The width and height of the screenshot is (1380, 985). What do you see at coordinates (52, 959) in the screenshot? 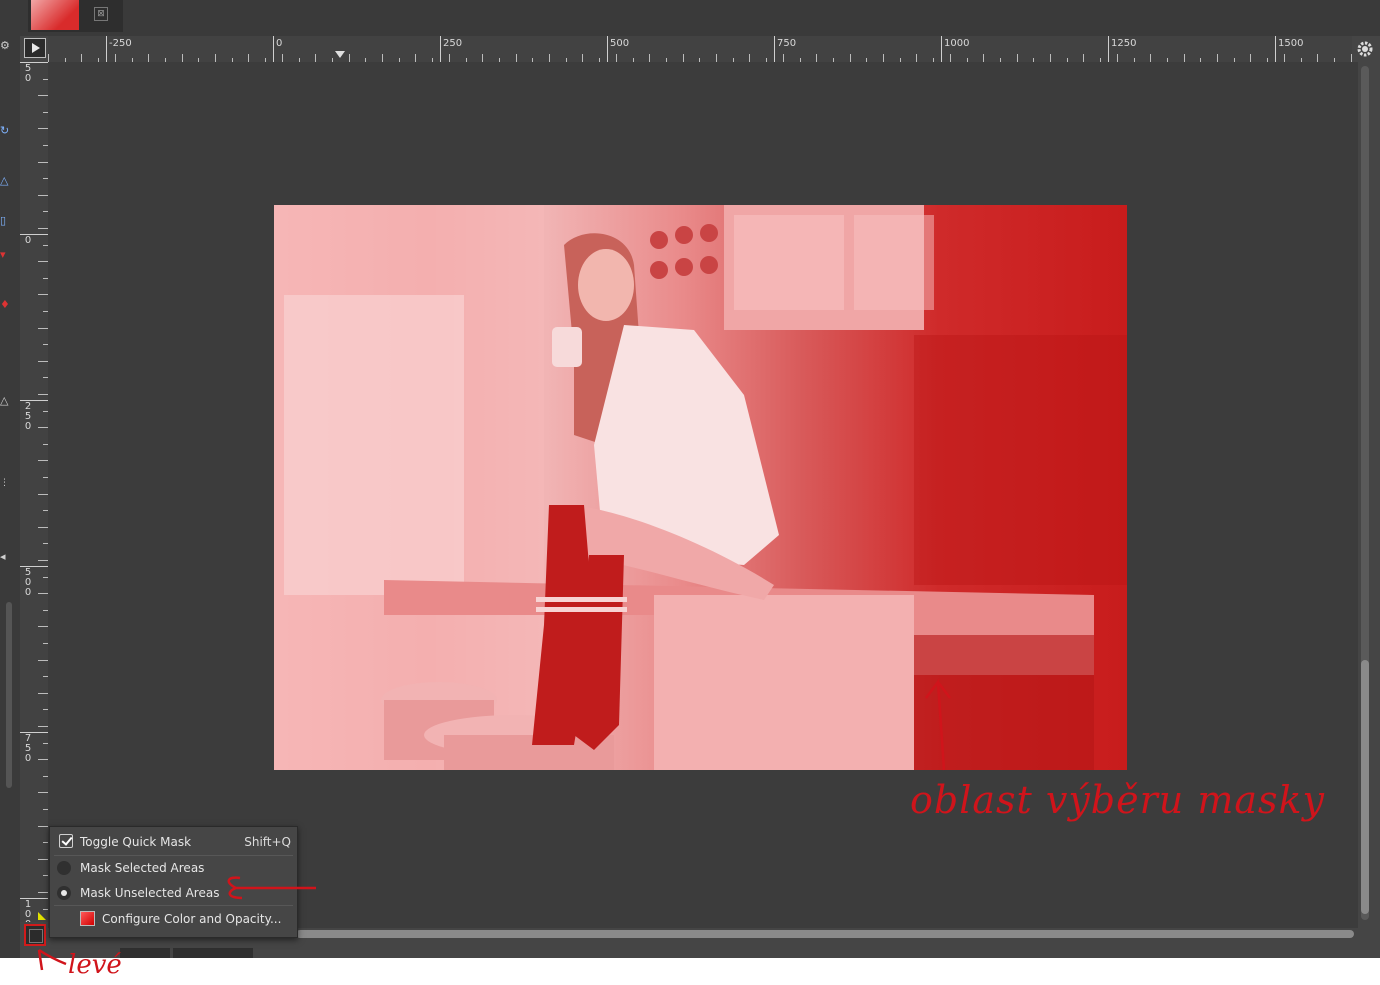
I see `arrow-up-left-icon` at bounding box center [52, 959].